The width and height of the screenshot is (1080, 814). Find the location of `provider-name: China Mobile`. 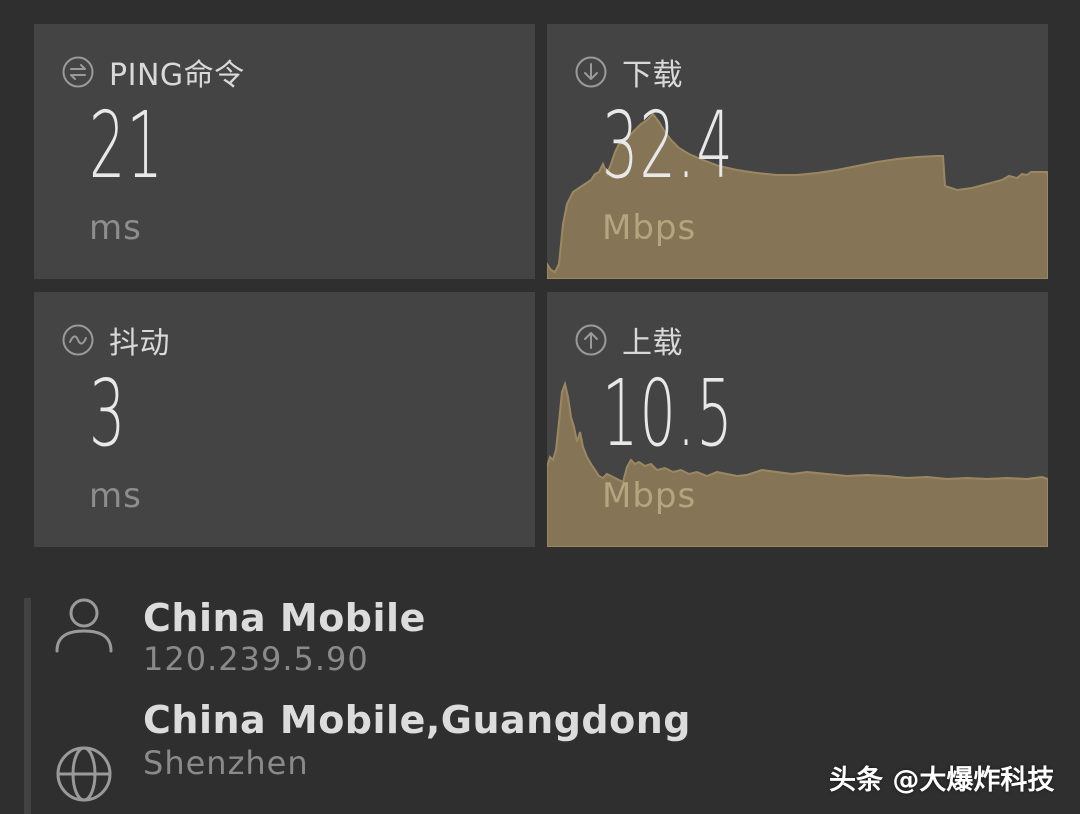

provider-name: China Mobile is located at coordinates (284, 618).